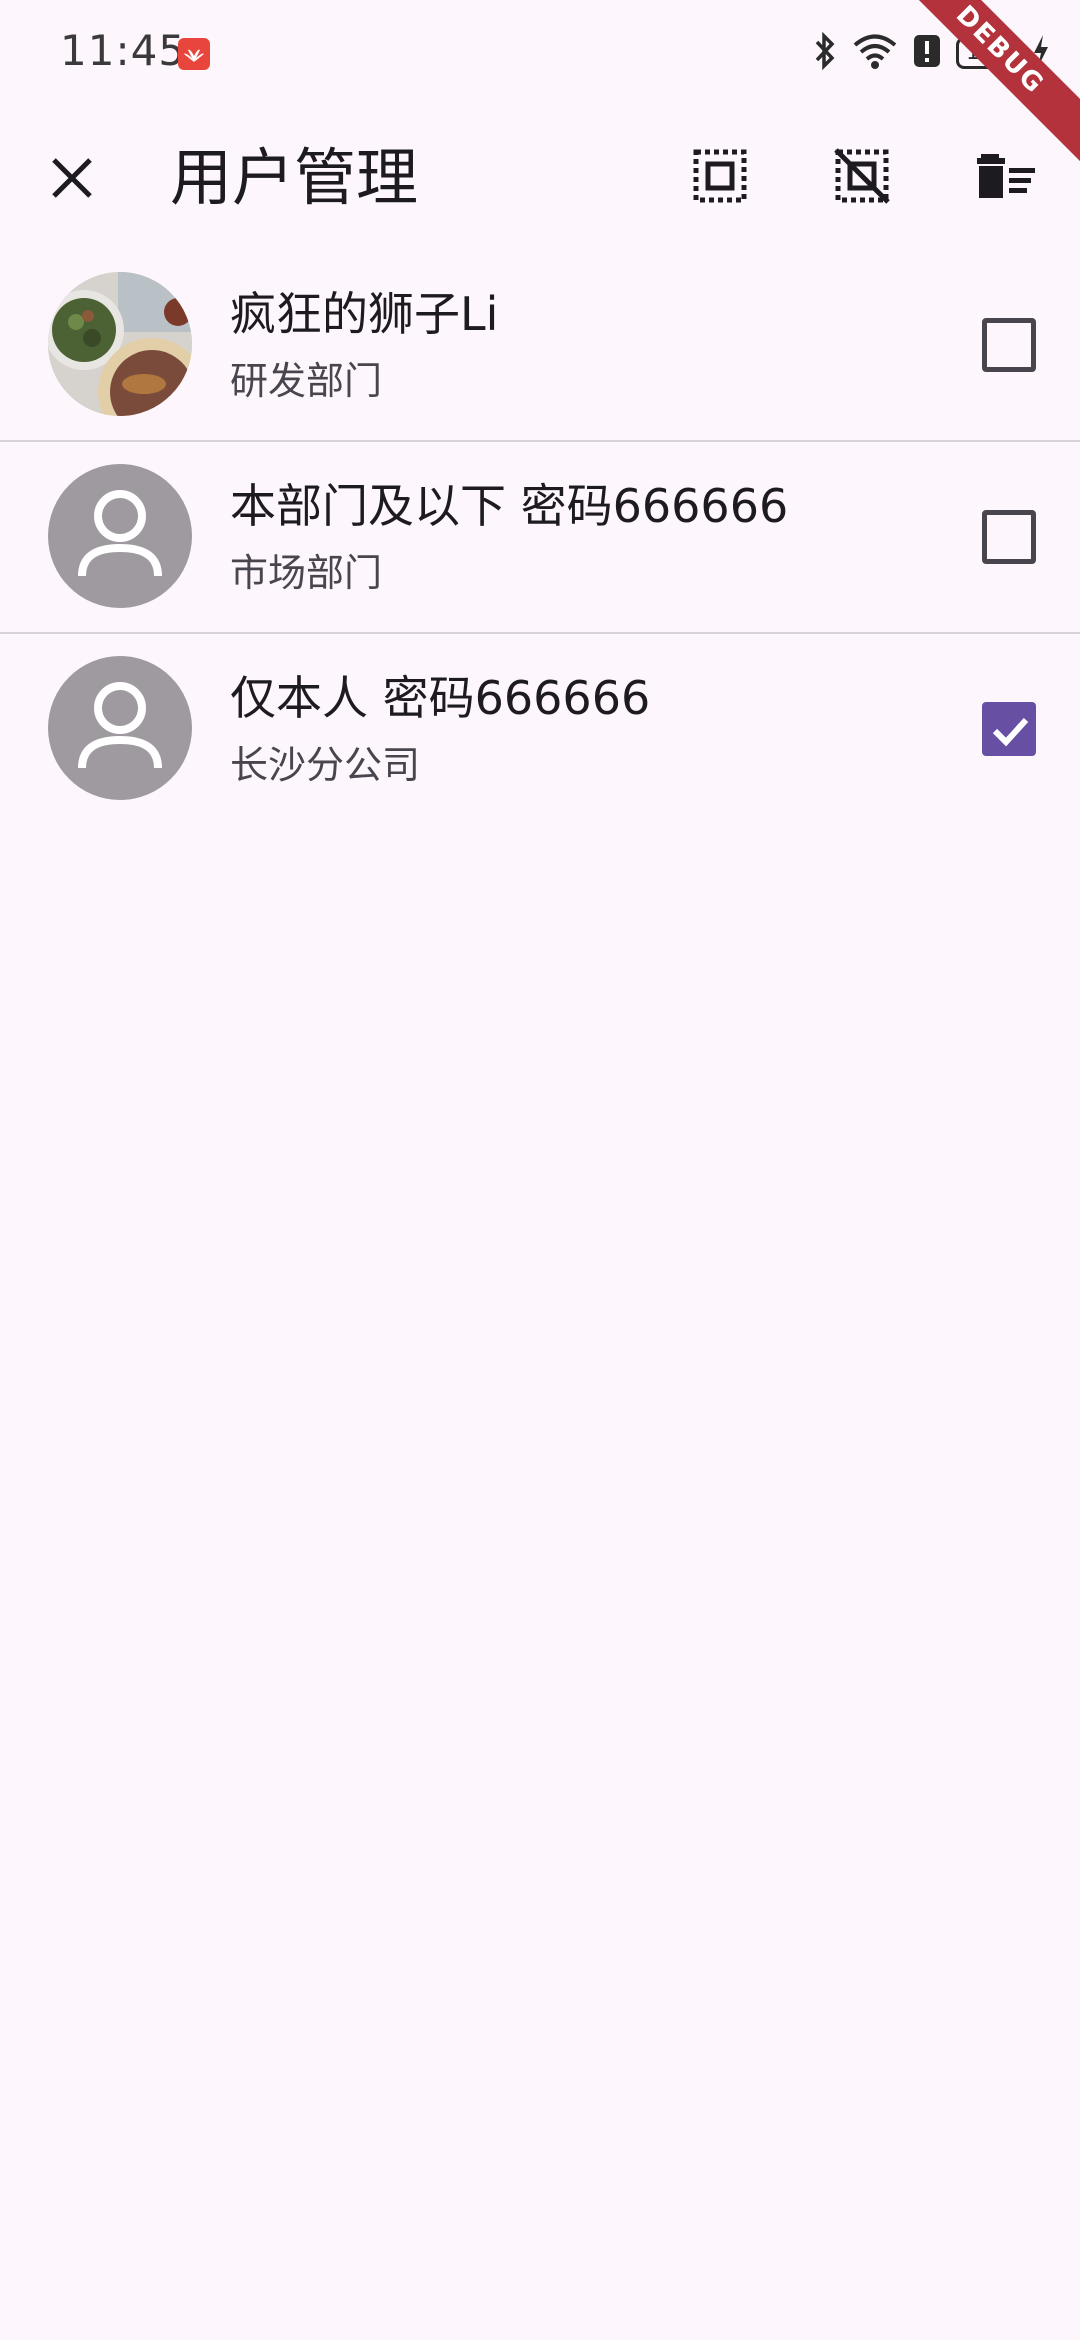 The height and width of the screenshot is (2340, 1080). I want to click on user-name: 本部门及以下 密码666666, so click(509, 506).